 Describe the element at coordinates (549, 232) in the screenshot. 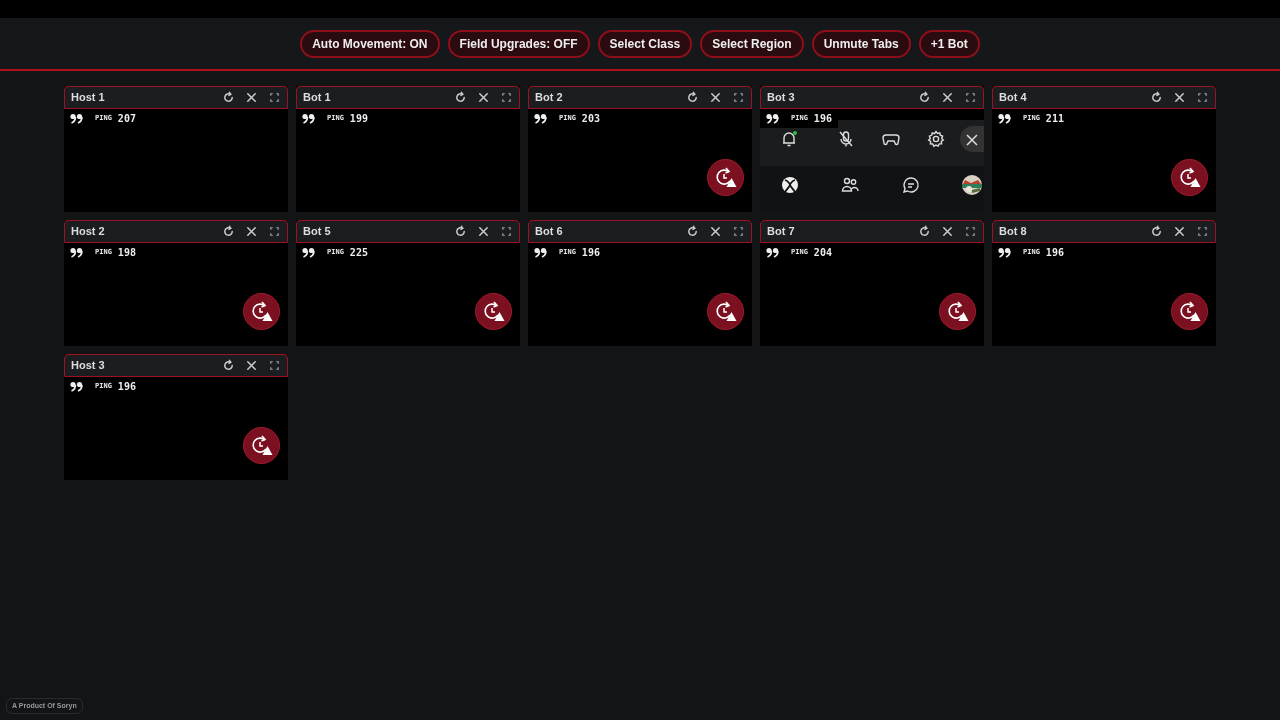

I see `tile-title: Bot 6` at that location.